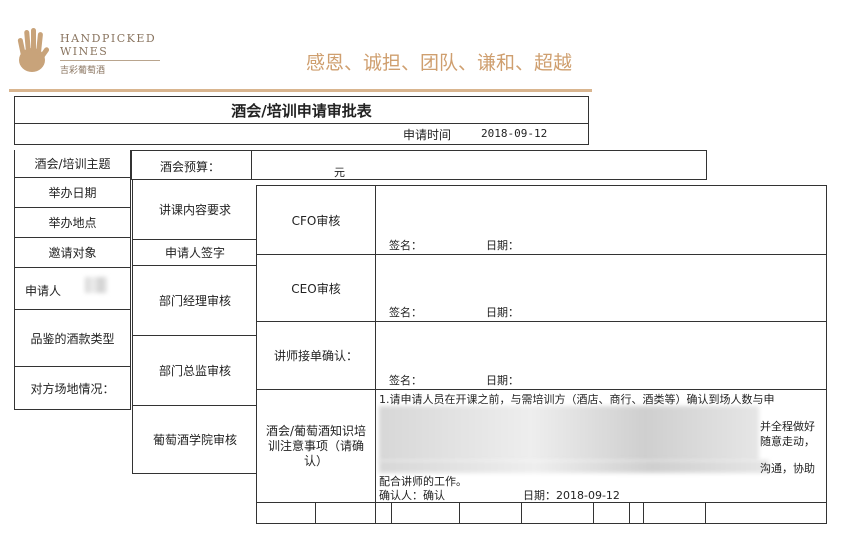 This screenshot has height=552, width=842. I want to click on approval-row-lecturer: 讲师接单确认： 签名： 日期：, so click(541, 356).